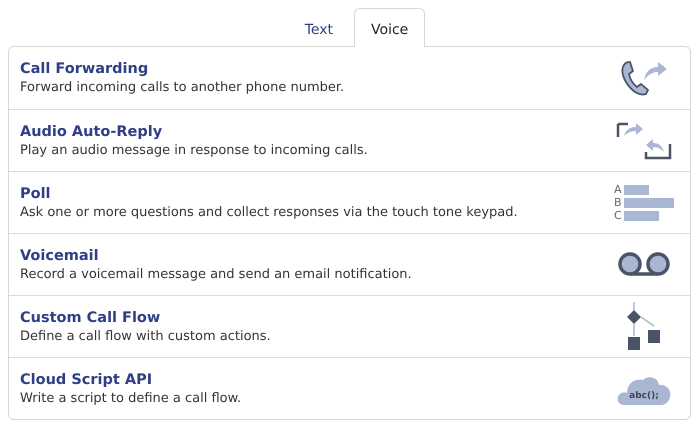 This screenshot has width=700, height=436. What do you see at coordinates (319, 27) in the screenshot?
I see `tab: Text` at bounding box center [319, 27].